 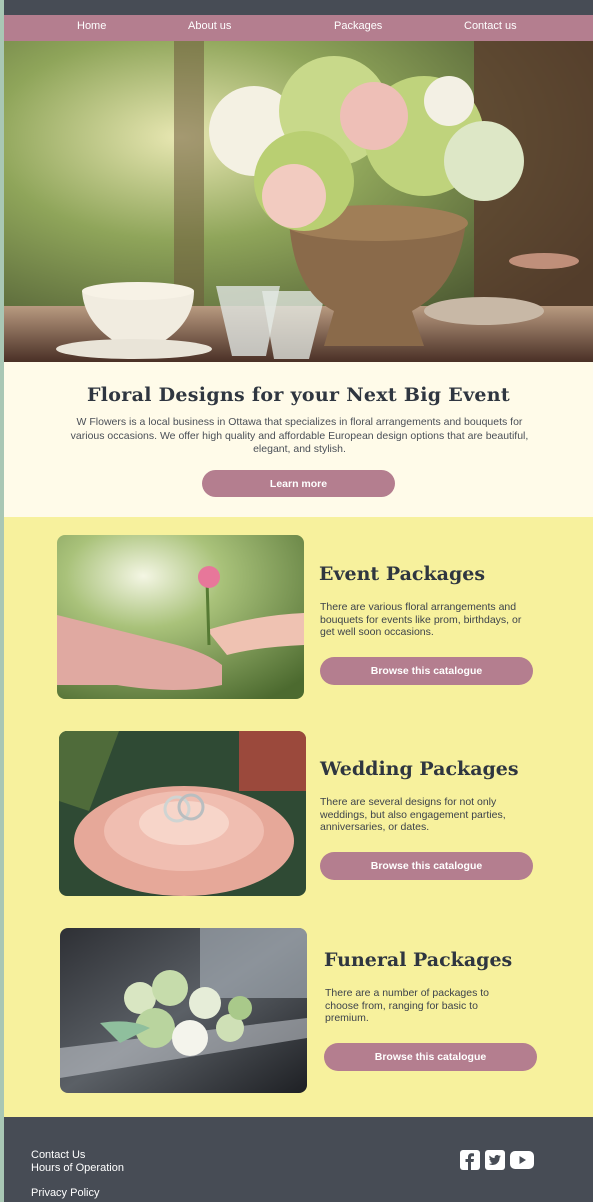 I want to click on wedding-illustration, so click(x=182, y=813).